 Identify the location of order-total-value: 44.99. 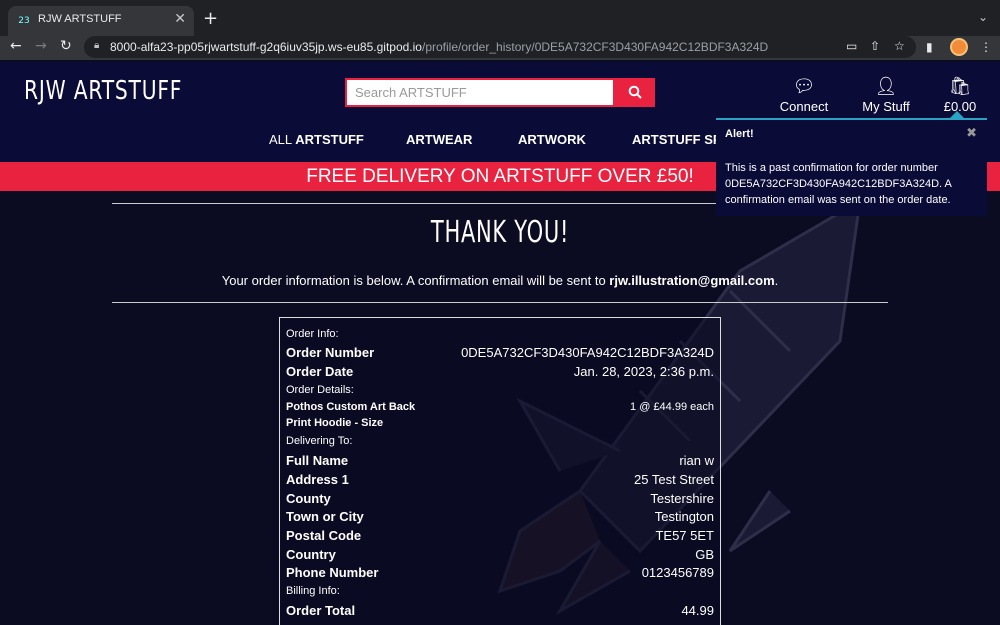
(697, 610).